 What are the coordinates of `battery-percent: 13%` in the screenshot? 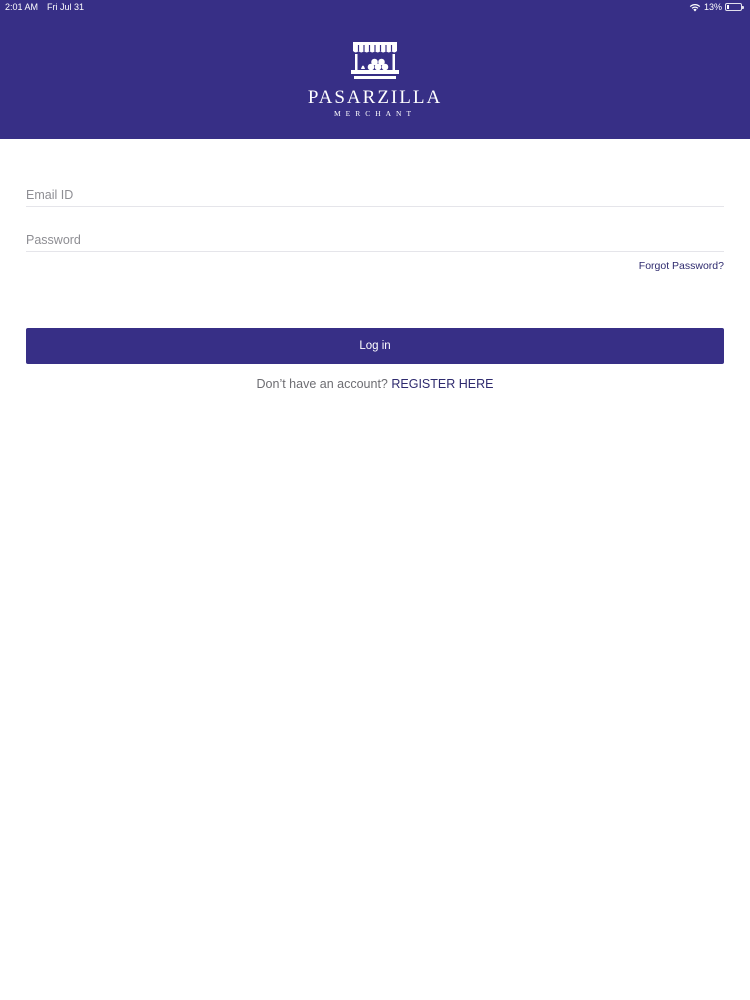 It's located at (712, 7).